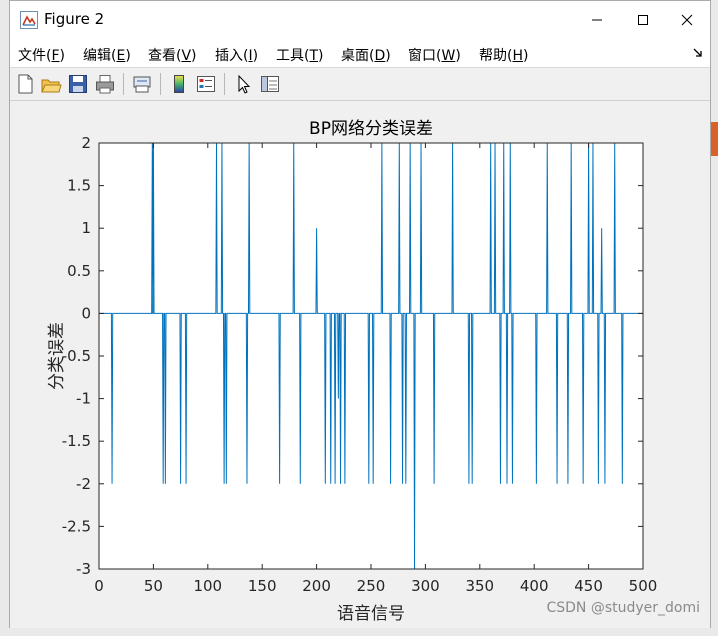  What do you see at coordinates (153, 586) in the screenshot?
I see `x-tick-label: 50` at bounding box center [153, 586].